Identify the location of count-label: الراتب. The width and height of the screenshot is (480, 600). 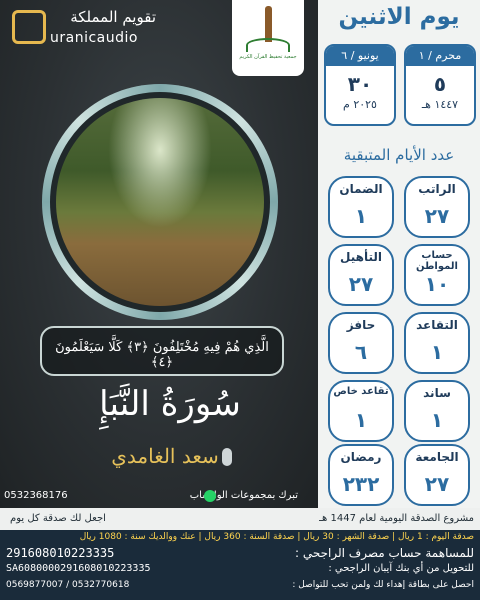
(437, 189).